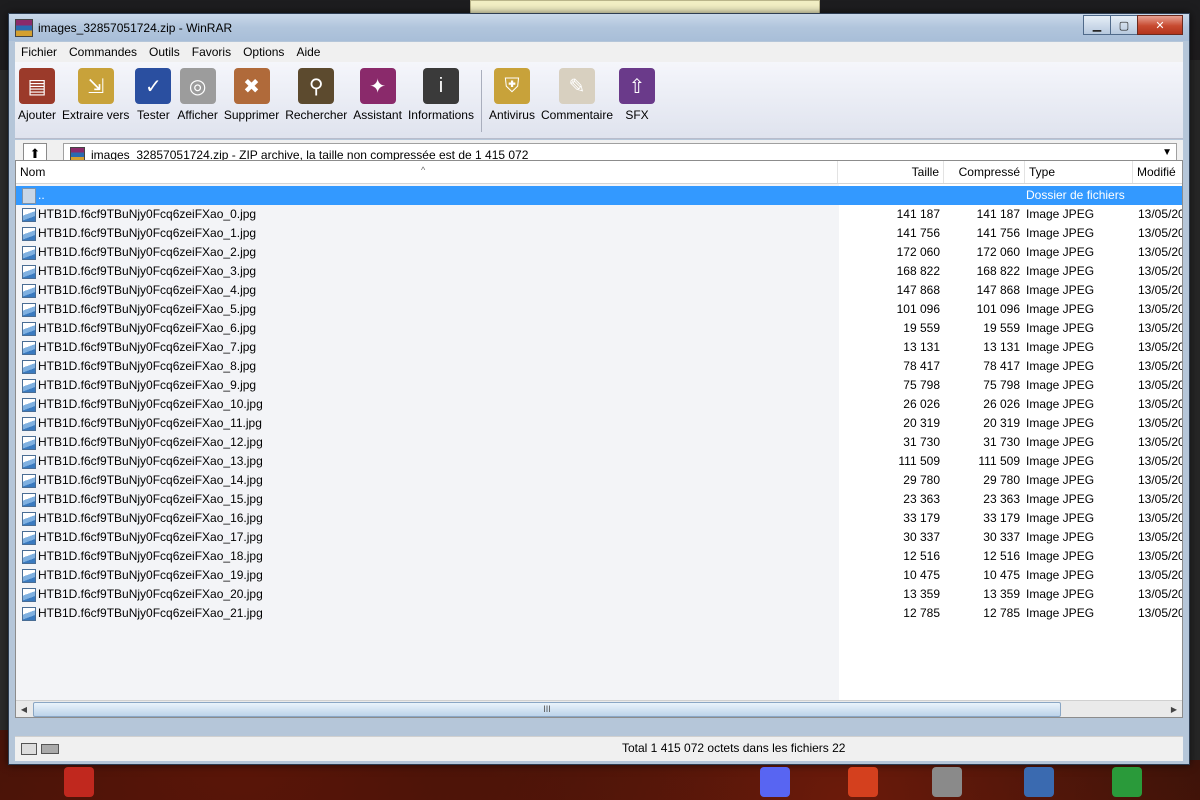 The height and width of the screenshot is (800, 1200). Describe the element at coordinates (50, 749) in the screenshot. I see `key-icon` at that location.